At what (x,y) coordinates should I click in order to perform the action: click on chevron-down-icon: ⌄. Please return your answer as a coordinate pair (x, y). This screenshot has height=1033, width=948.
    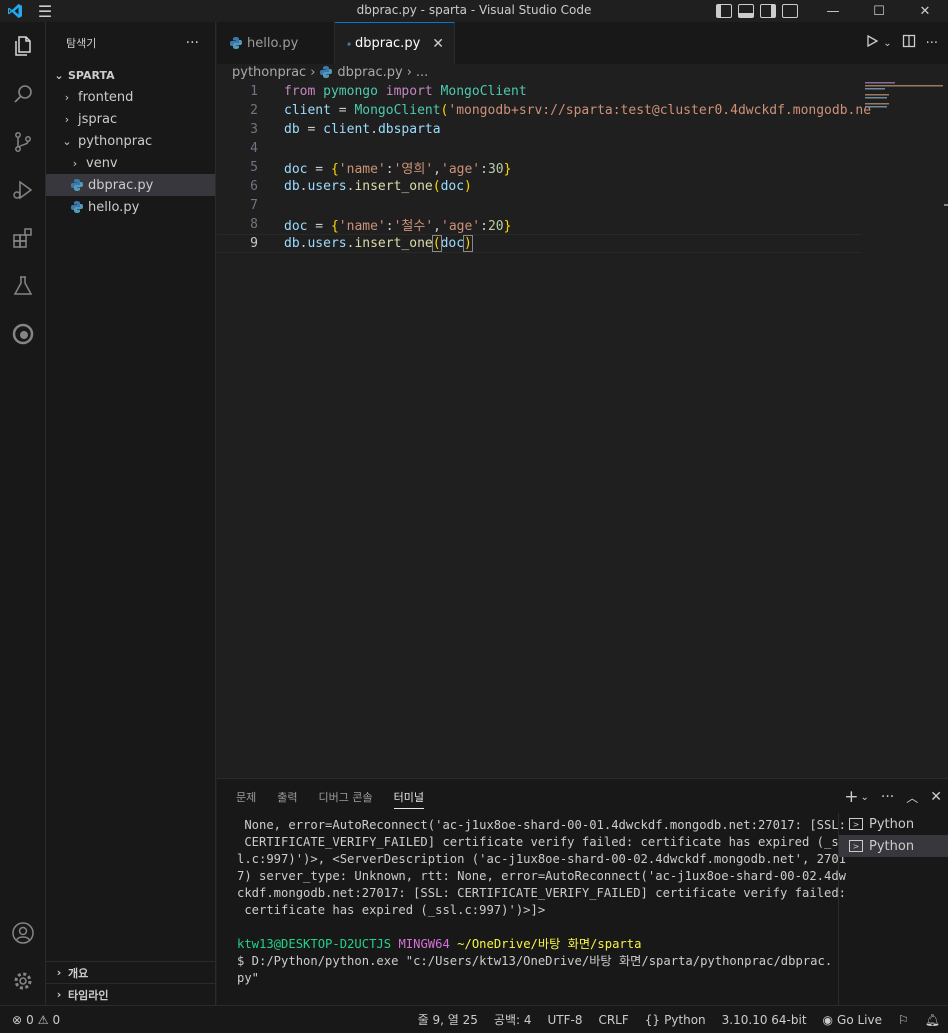
    Looking at the image, I should click on (59, 75).